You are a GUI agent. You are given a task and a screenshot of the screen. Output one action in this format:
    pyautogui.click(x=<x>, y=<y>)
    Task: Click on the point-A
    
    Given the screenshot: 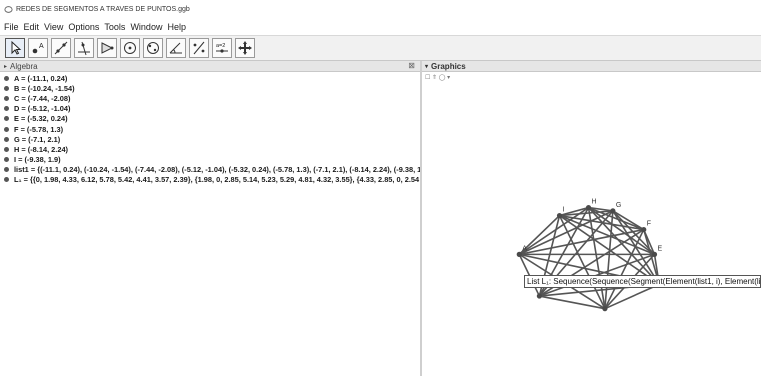 What is the action you would take?
    pyautogui.click(x=519, y=254)
    